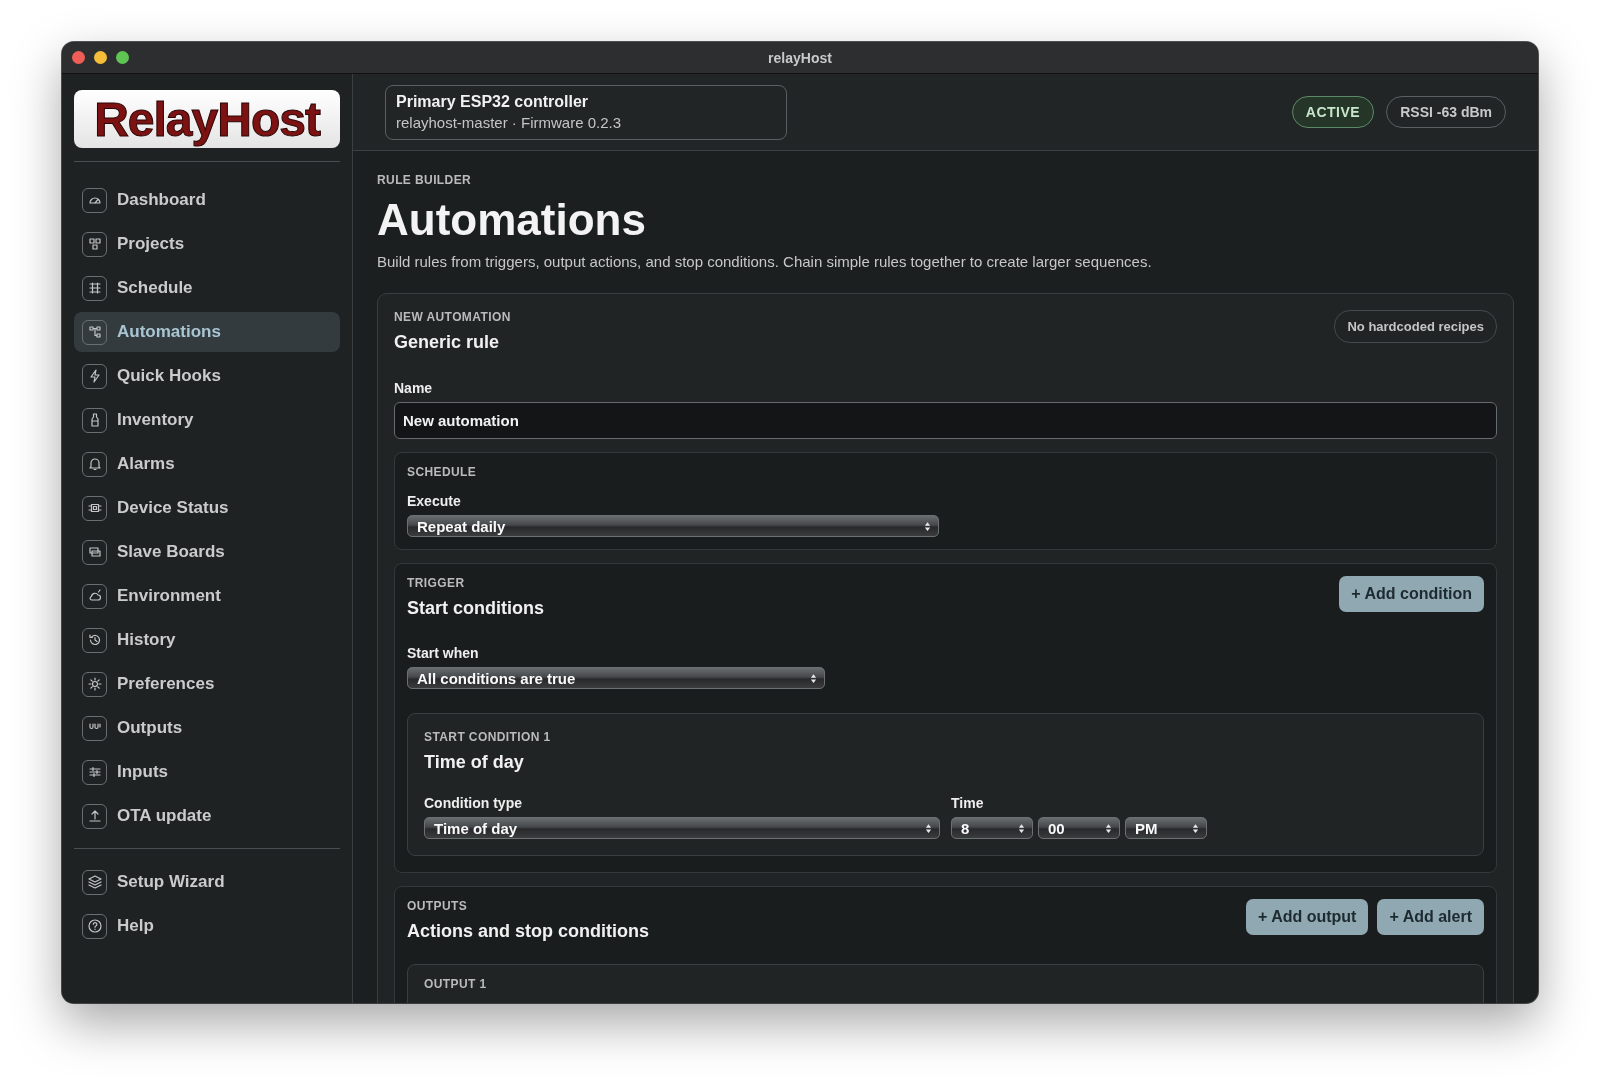  I want to click on add-condition-button: + Add condition, so click(1411, 594).